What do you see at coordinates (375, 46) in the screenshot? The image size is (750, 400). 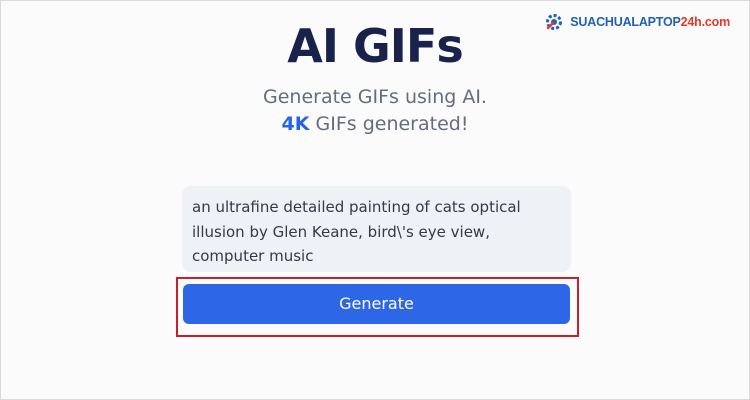 I see `page-title: AI GIFs` at bounding box center [375, 46].